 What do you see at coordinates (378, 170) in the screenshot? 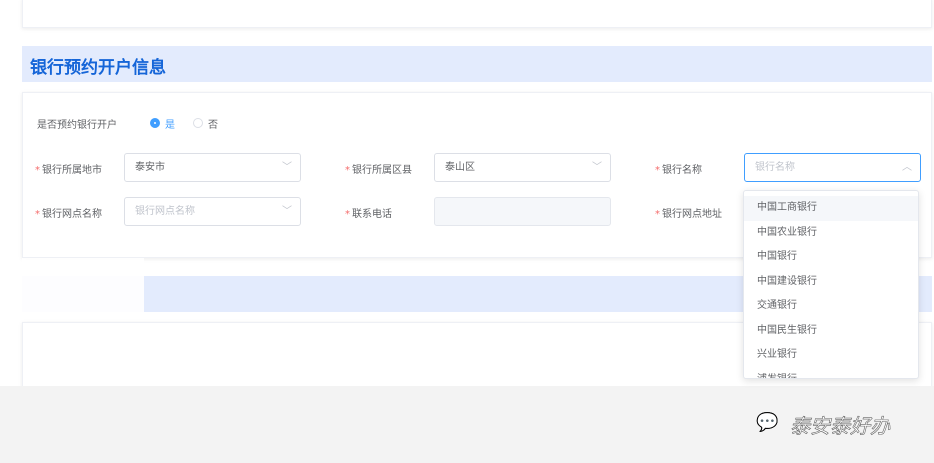
I see `district-label: * 银行所属区县` at bounding box center [378, 170].